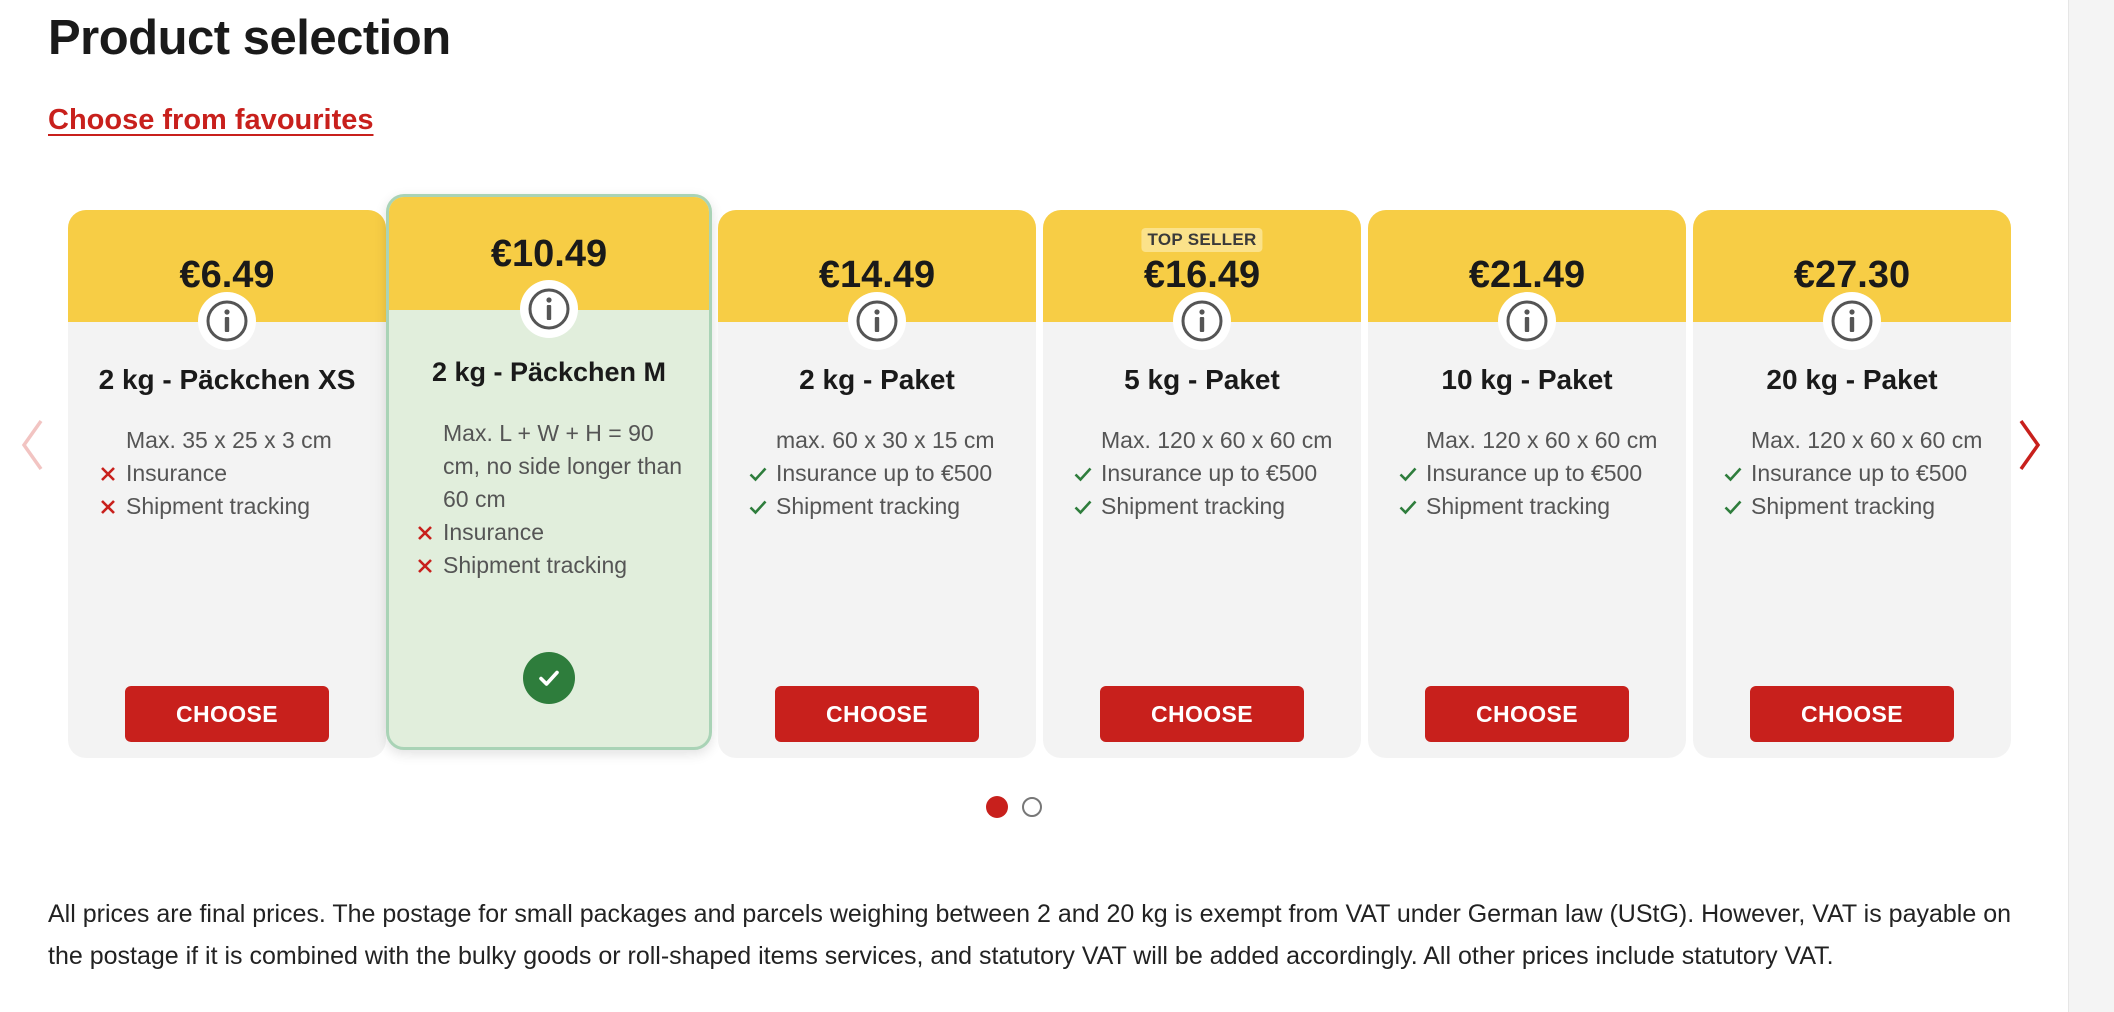 This screenshot has width=2114, height=1012. Describe the element at coordinates (1852, 379) in the screenshot. I see `product-name: 20 kg - Paket` at that location.